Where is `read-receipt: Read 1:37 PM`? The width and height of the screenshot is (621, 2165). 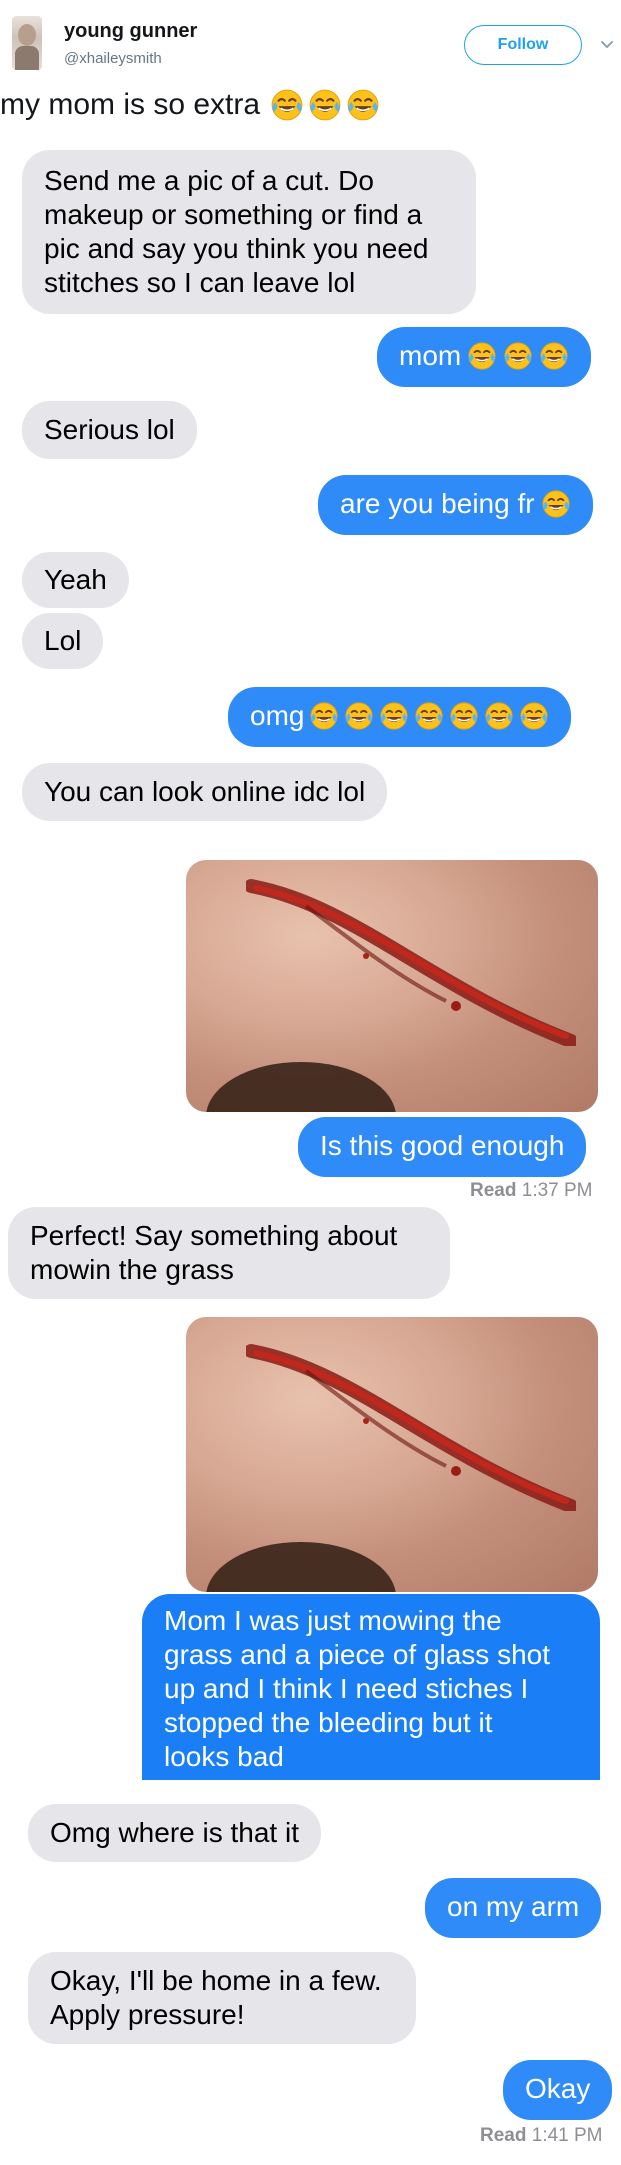 read-receipt: Read 1:37 PM is located at coordinates (531, 1191).